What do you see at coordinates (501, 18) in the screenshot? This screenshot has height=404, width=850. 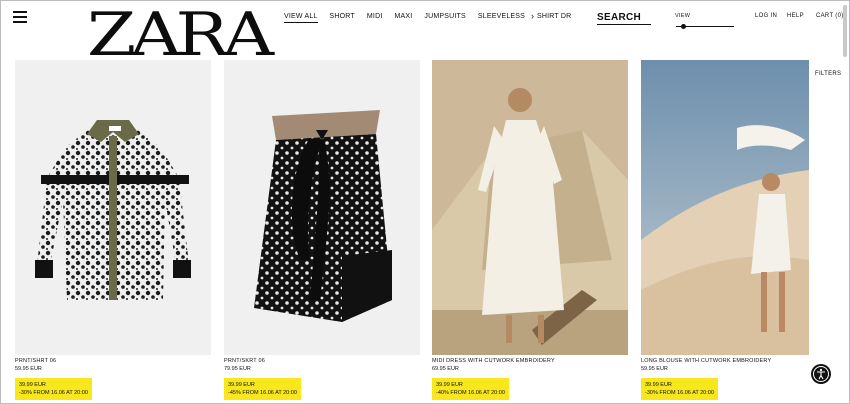 I see `tab-sleeveless: SLEEVELESS` at bounding box center [501, 18].